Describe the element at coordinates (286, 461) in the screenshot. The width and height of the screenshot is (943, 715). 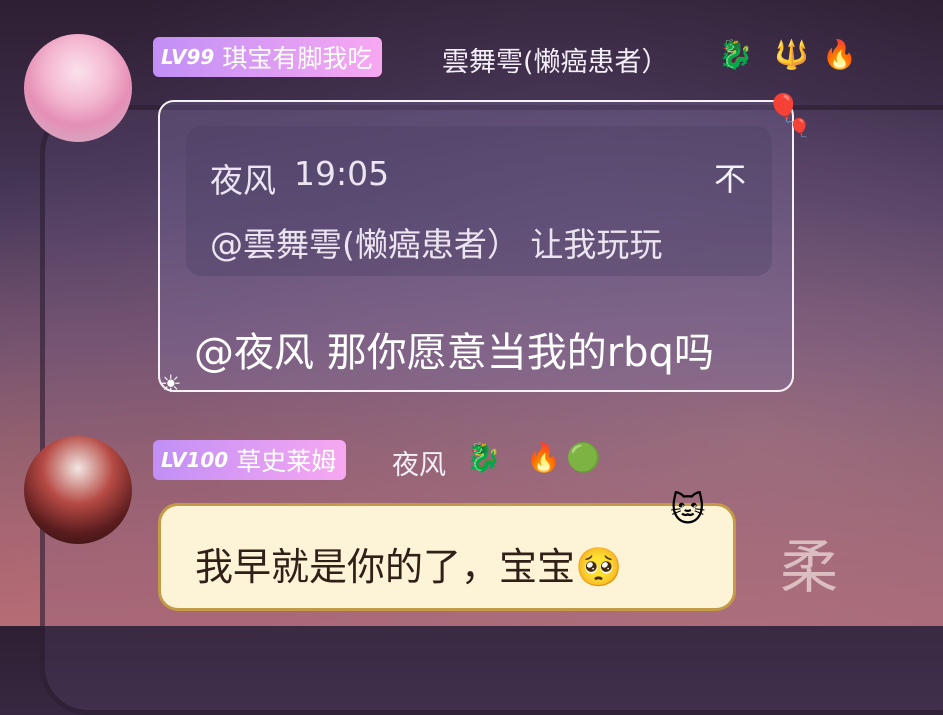
I see `badge-title: 草史莱姆` at that location.